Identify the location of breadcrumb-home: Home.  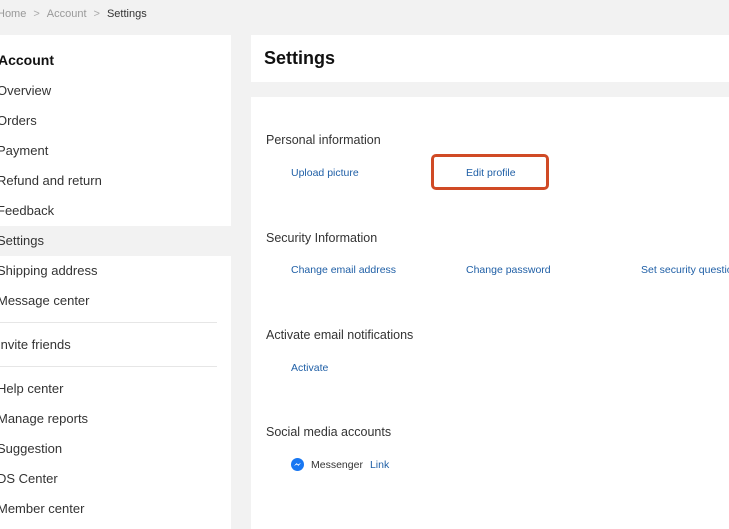
(13, 14).